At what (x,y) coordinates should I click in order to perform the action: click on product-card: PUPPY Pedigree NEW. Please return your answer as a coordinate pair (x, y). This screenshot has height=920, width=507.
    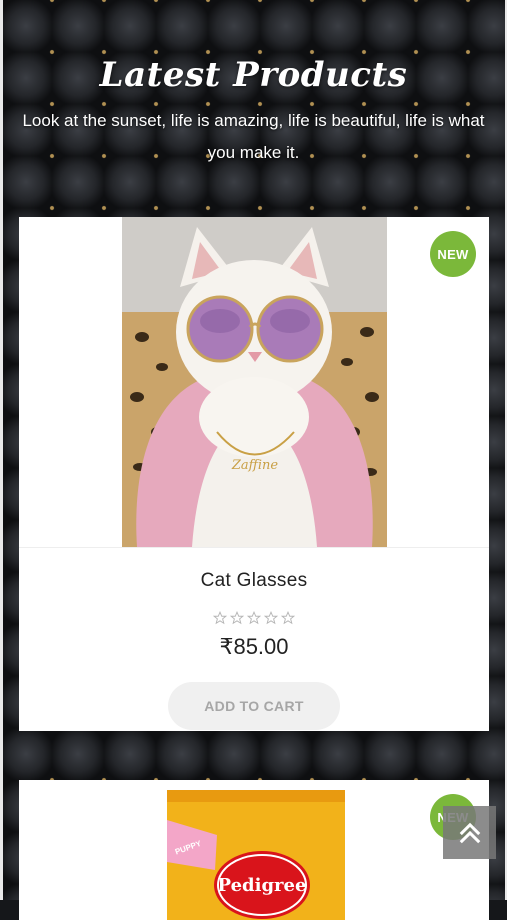
    Looking at the image, I should click on (254, 850).